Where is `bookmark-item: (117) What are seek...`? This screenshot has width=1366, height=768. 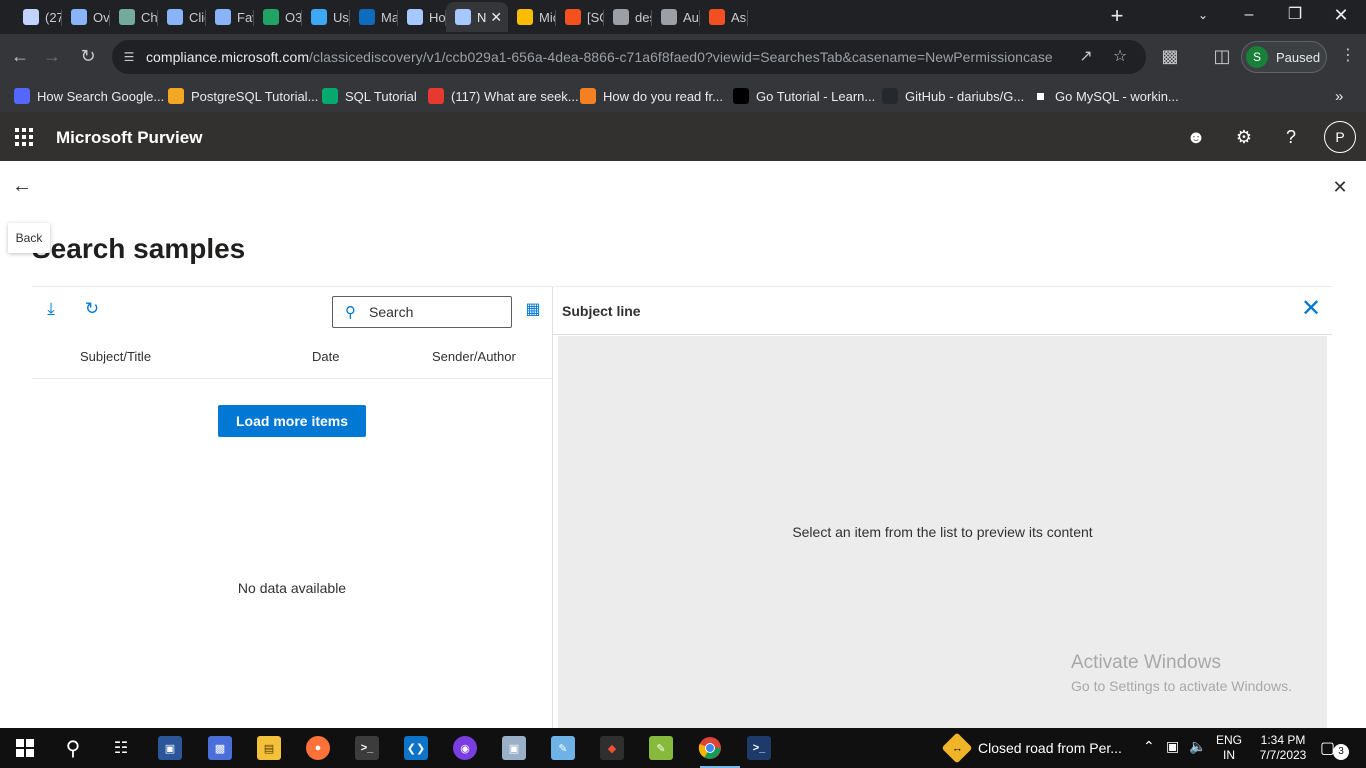
bookmark-item: (117) What are seek... is located at coordinates (503, 96).